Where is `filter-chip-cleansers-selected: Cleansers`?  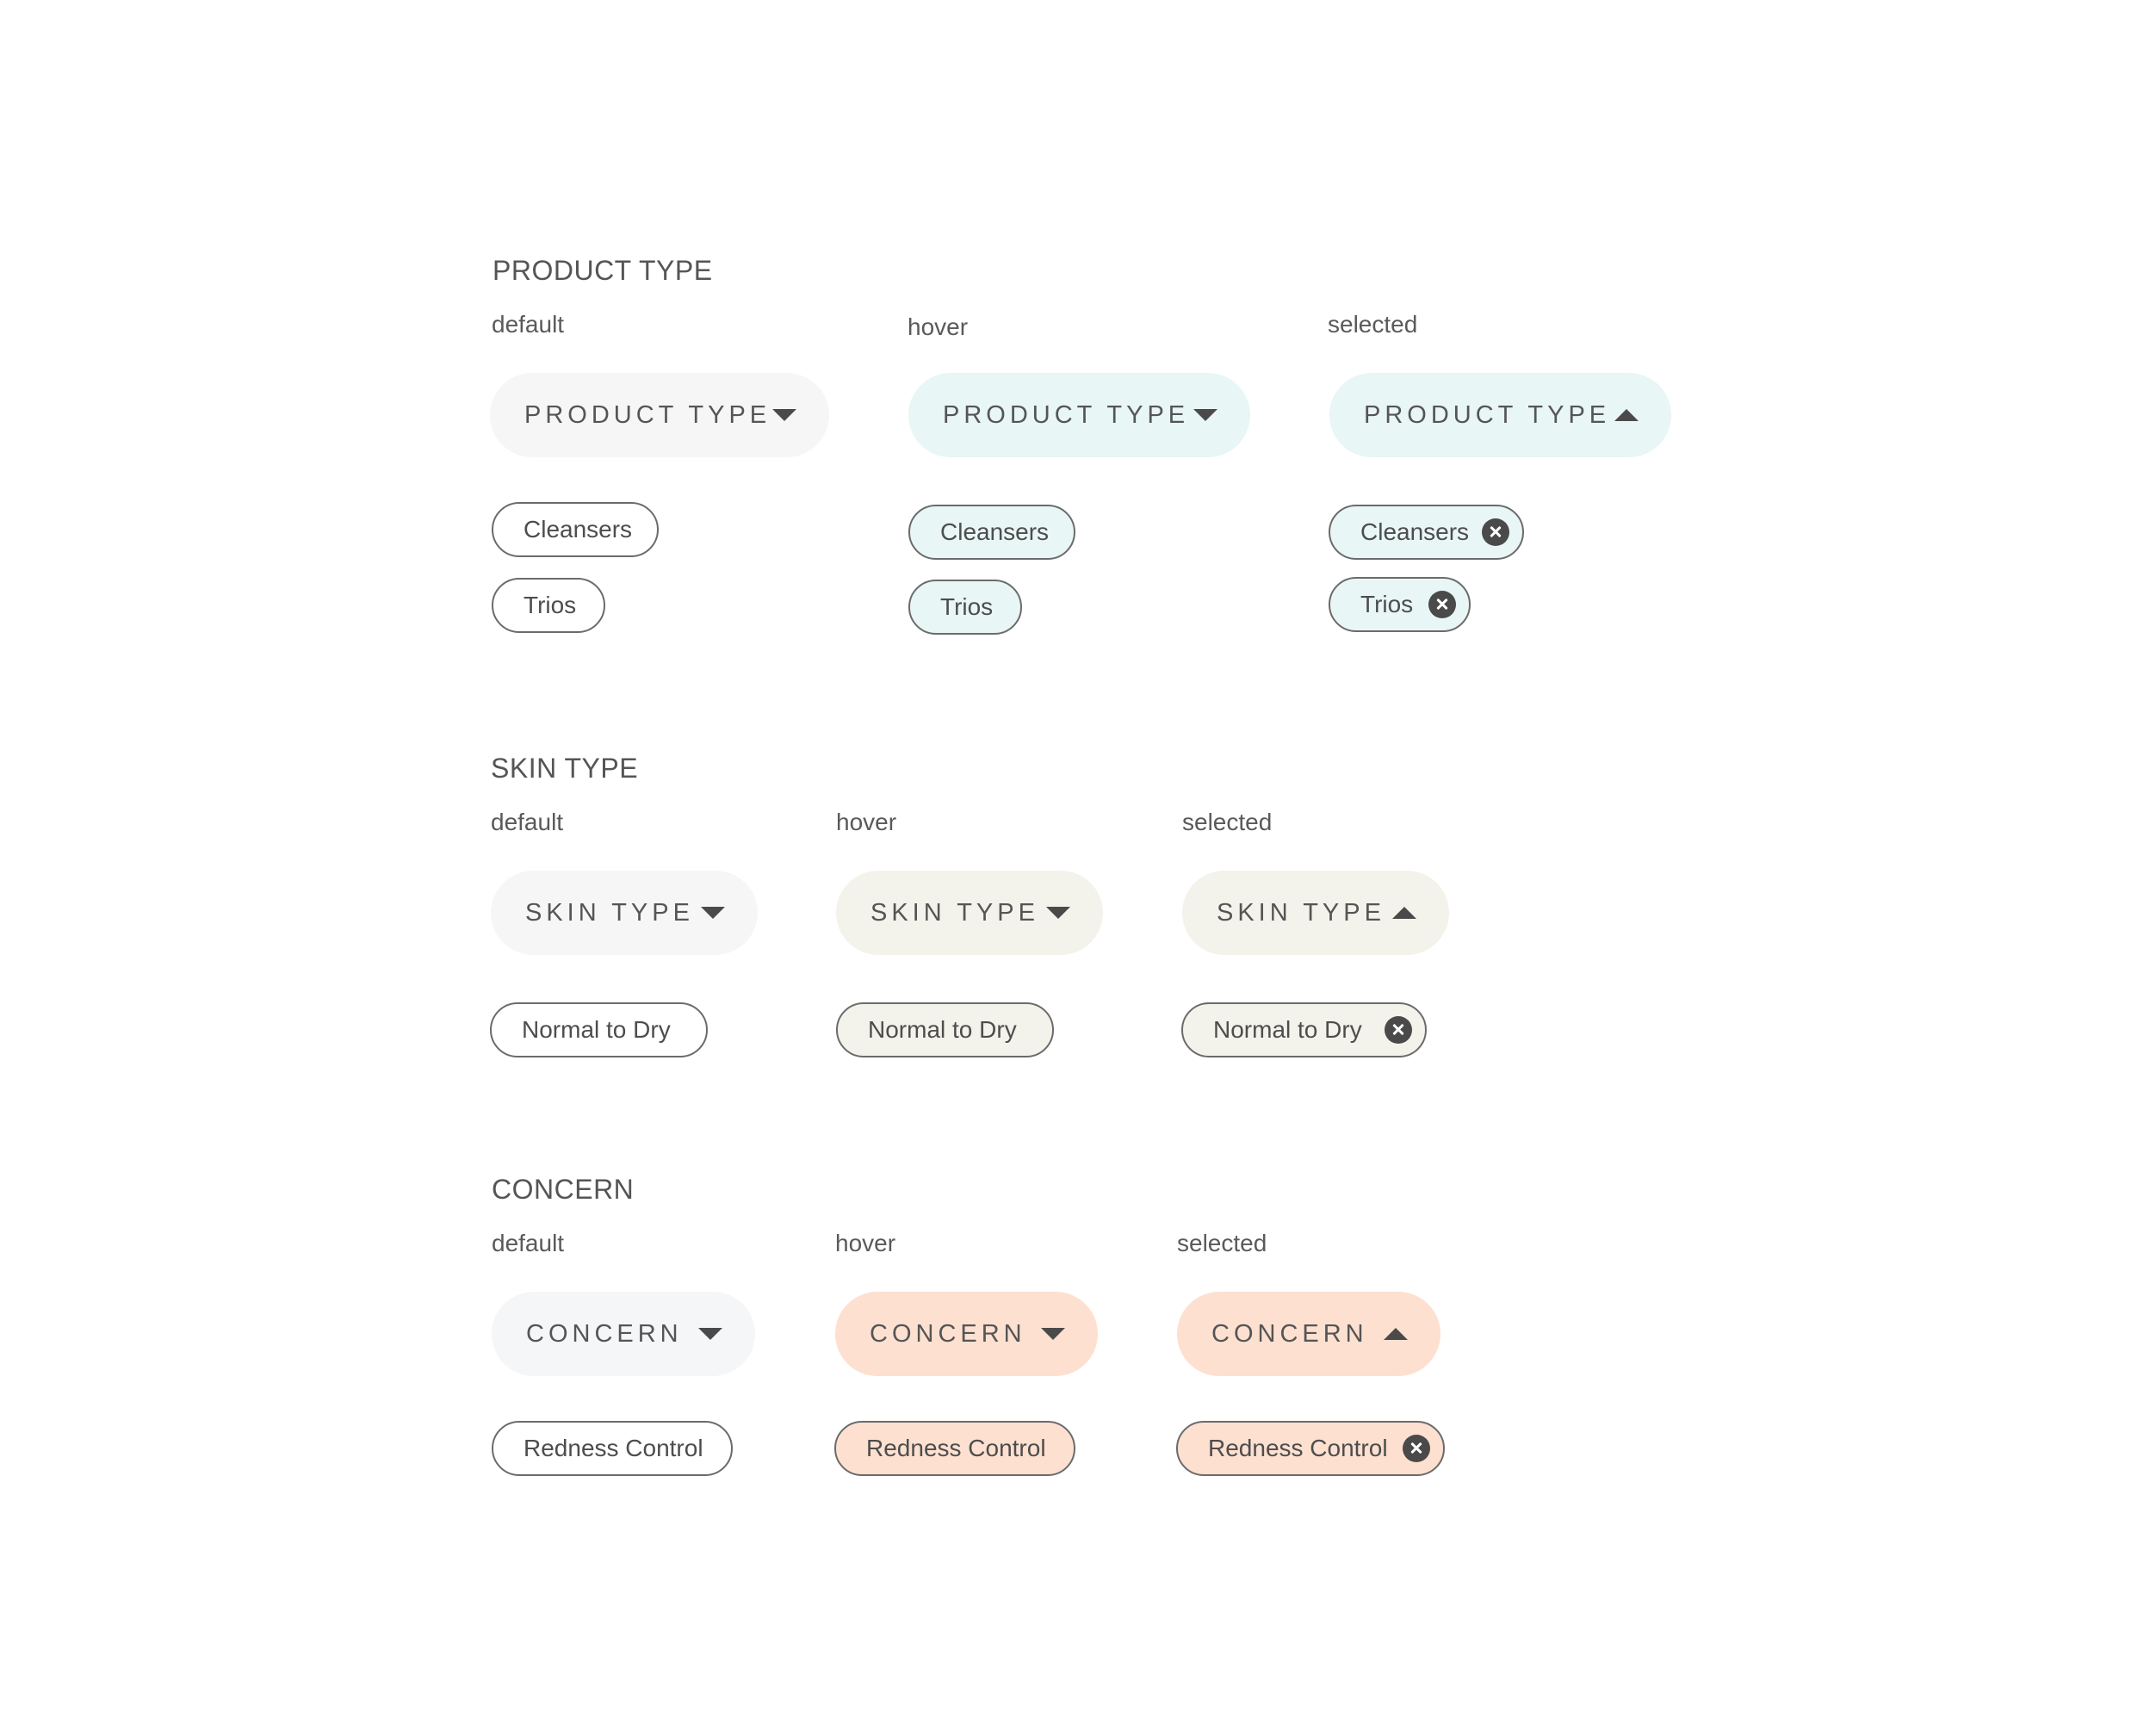
filter-chip-cleansers-selected: Cleansers is located at coordinates (1426, 533).